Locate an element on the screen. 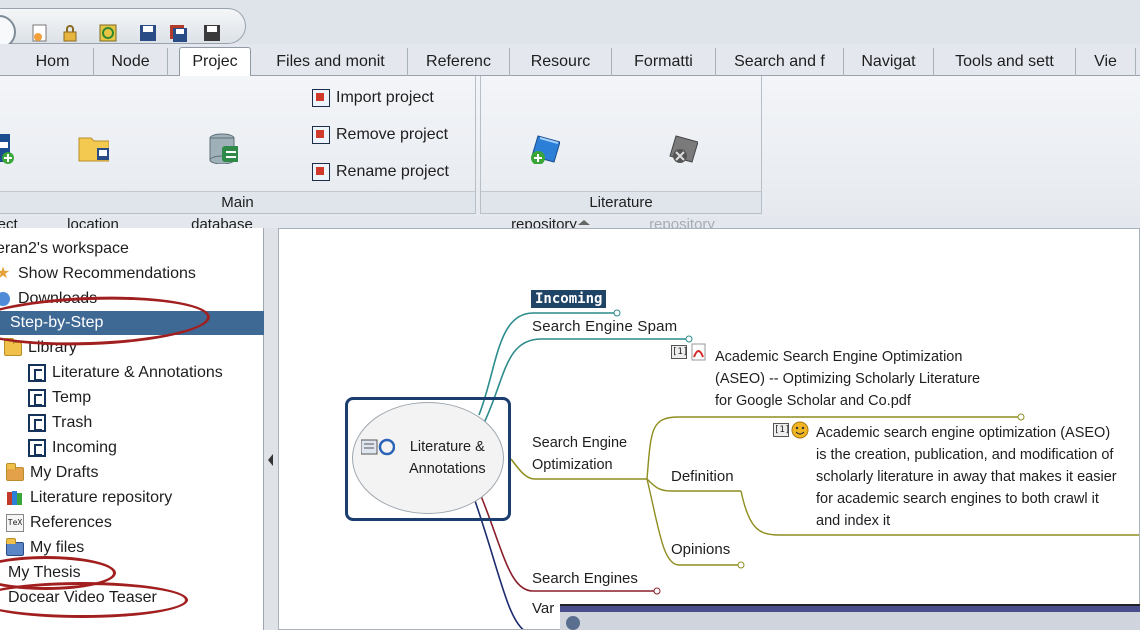  refresh-link-icon is located at coordinates (378, 447).